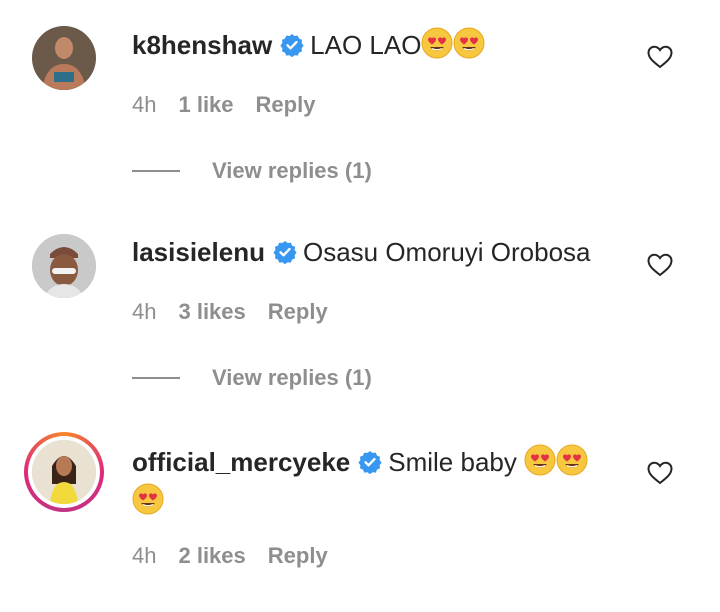  What do you see at coordinates (376, 481) in the screenshot?
I see `comment-text: official_mercyeke Smile baby` at bounding box center [376, 481].